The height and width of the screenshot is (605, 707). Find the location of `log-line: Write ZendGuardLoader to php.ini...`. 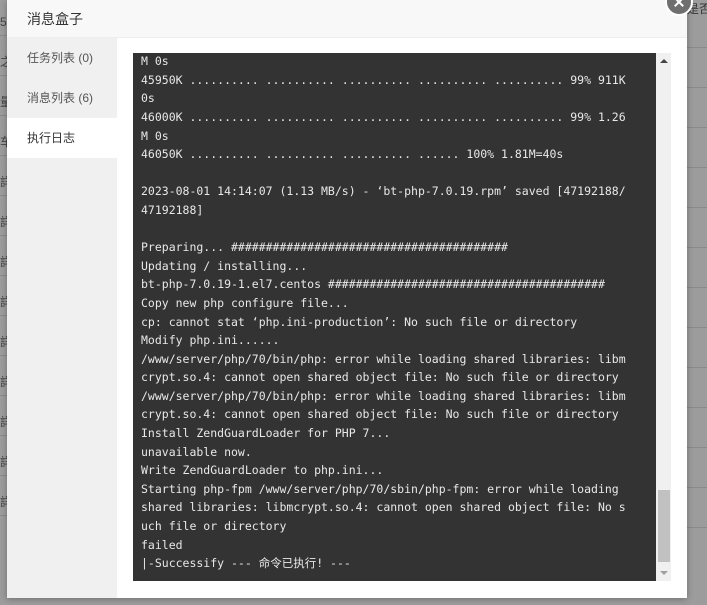

log-line: Write ZendGuardLoader to php.ini... is located at coordinates (262, 470).